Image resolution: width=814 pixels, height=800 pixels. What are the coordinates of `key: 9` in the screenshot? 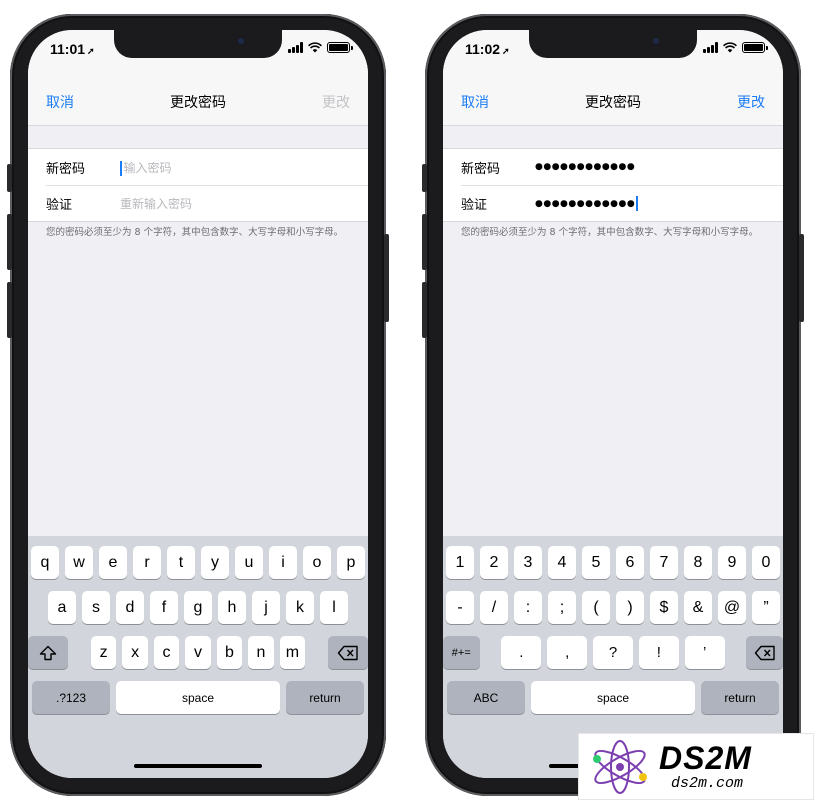 It's located at (732, 562).